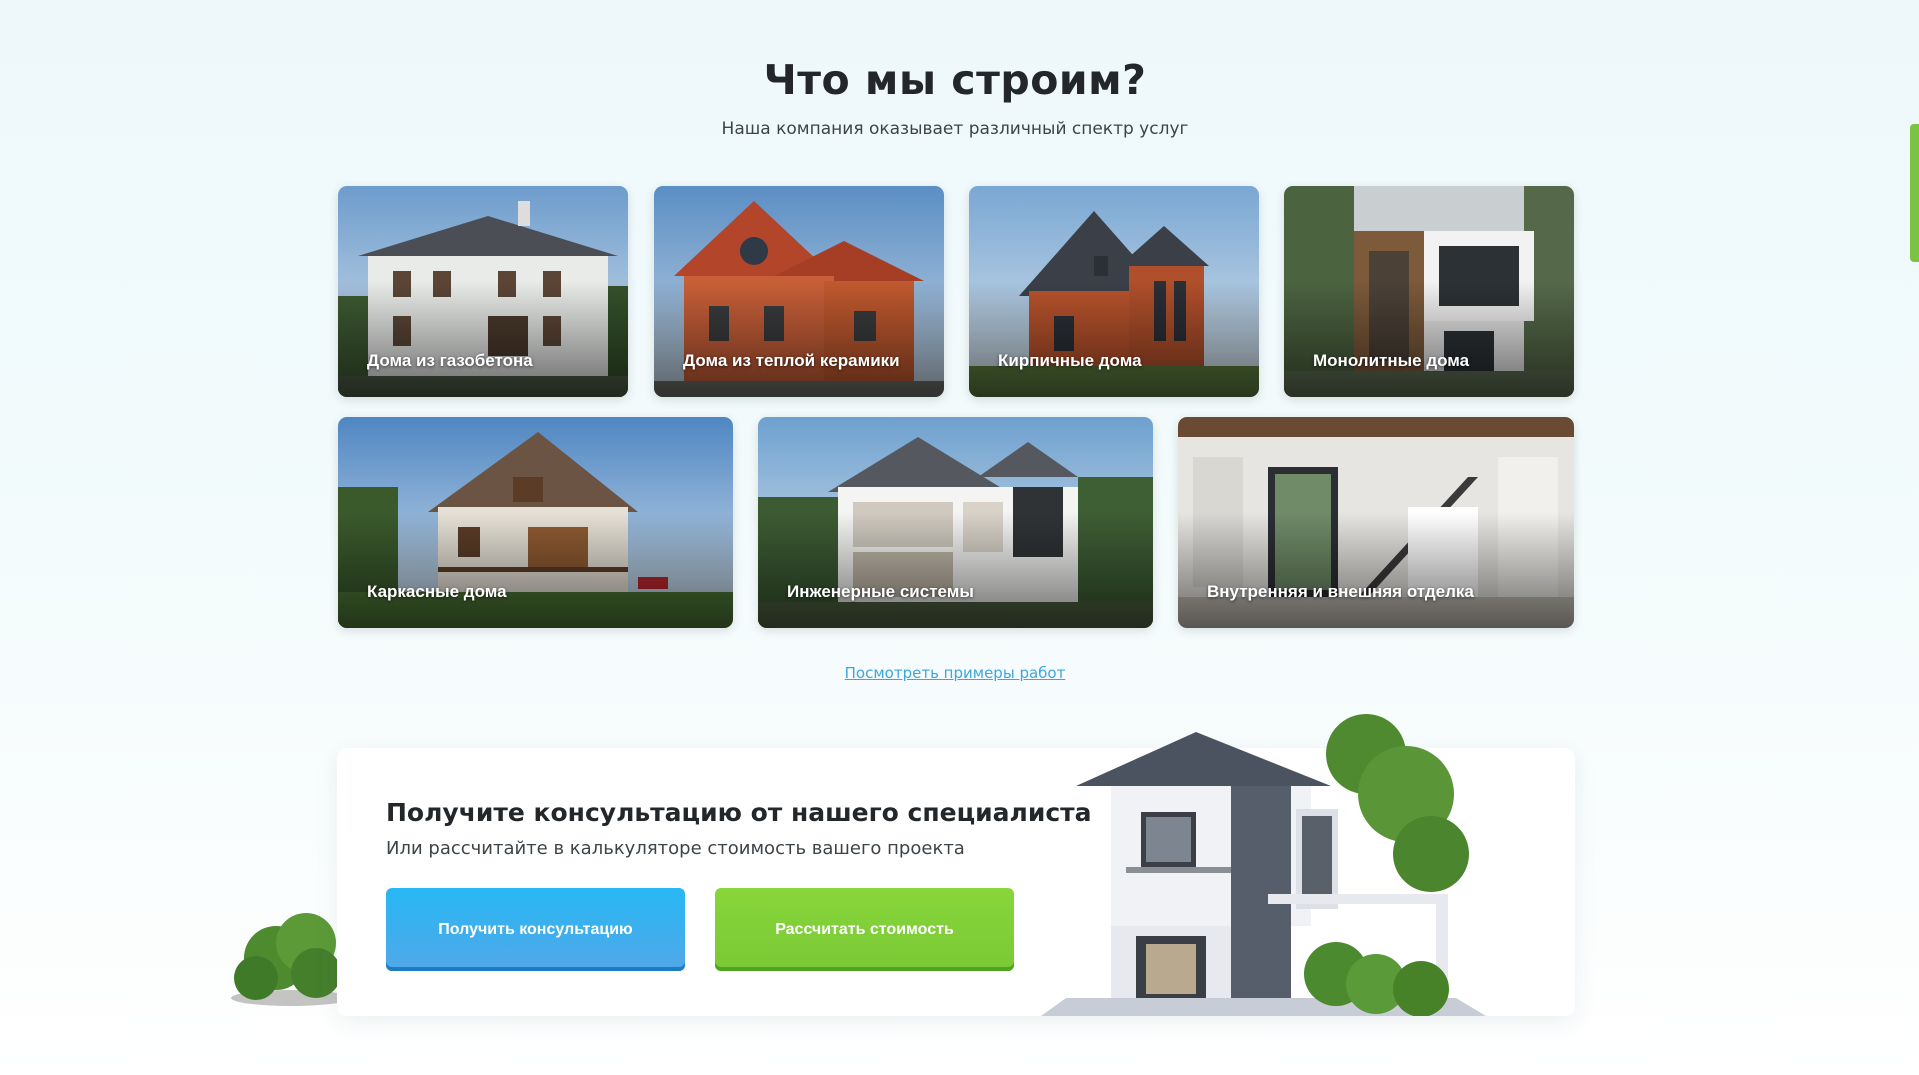  I want to click on bush-decoration, so click(288, 959).